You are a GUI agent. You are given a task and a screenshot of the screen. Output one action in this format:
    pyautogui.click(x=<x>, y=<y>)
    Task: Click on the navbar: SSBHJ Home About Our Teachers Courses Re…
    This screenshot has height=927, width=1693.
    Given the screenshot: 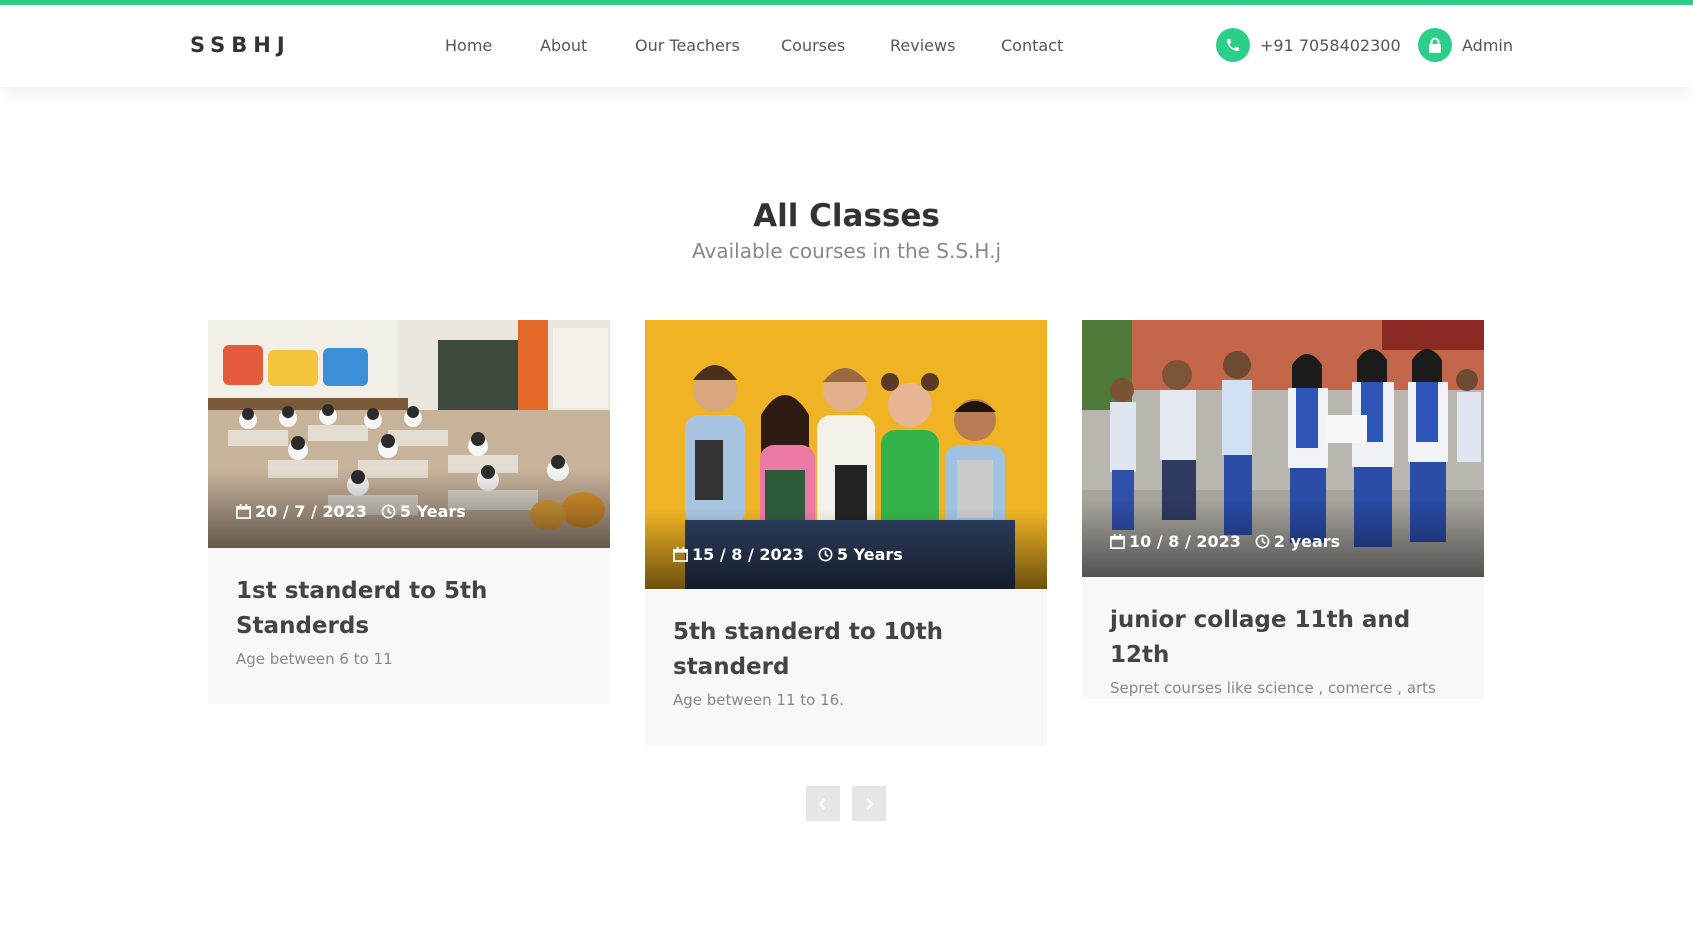 What is the action you would take?
    pyautogui.click(x=846, y=46)
    